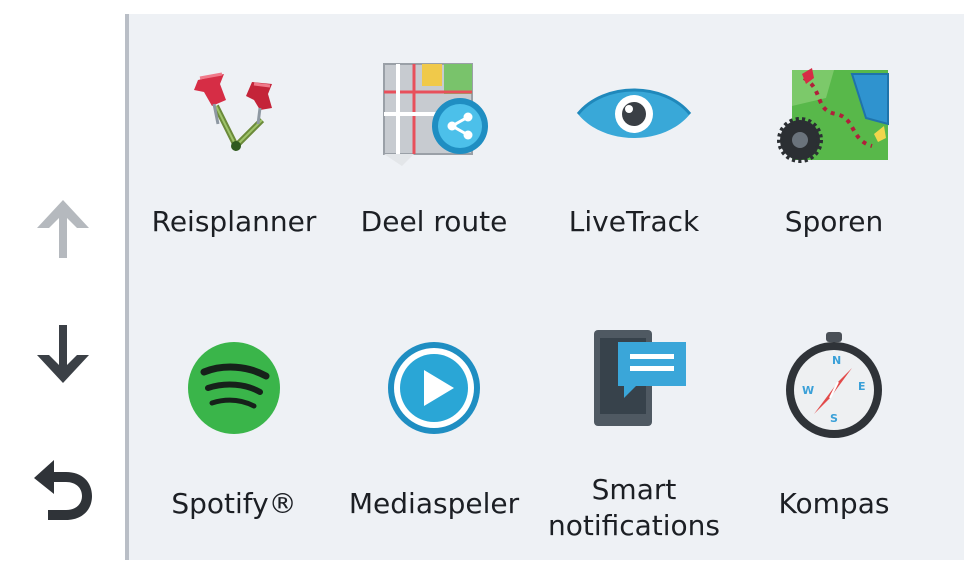 Image resolution: width=964 pixels, height=579 pixels. Describe the element at coordinates (233, 112) in the screenshot. I see `trip-planner-pins-icon` at that location.